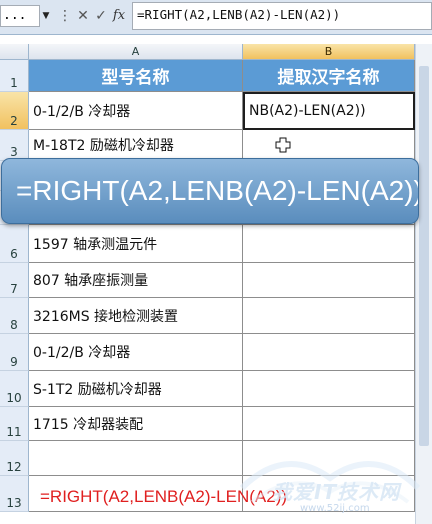 The image size is (432, 524). I want to click on formula-buttons: ⋮ ✕ ✓ fx, so click(92, 16).